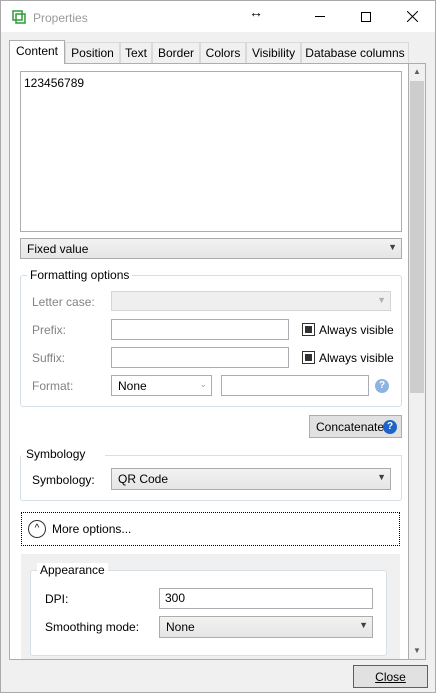 The image size is (436, 693). I want to click on tab-database-columns: Database columns, so click(355, 52).